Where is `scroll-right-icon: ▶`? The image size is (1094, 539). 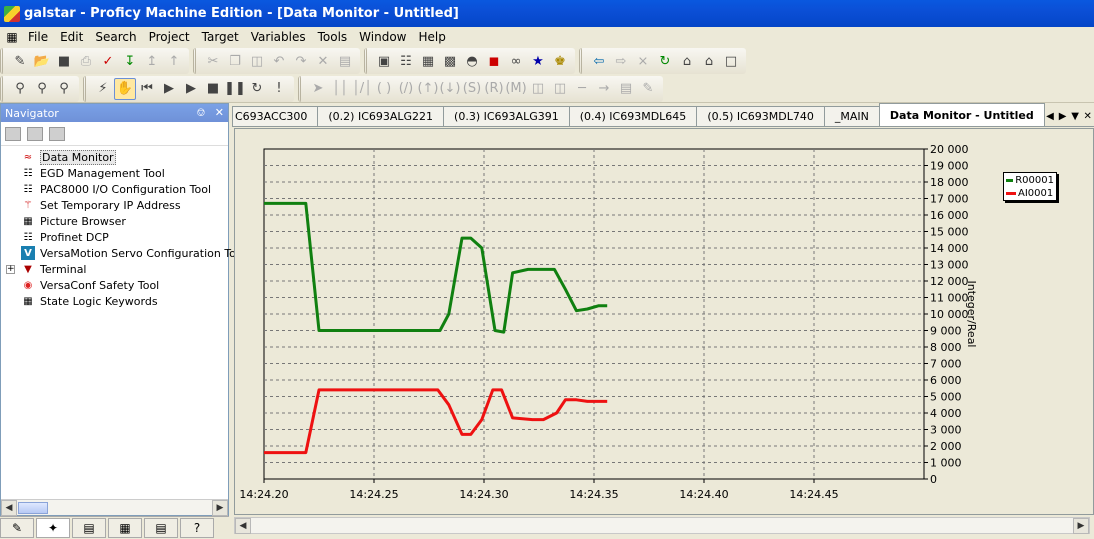
scroll-right-icon: ▶ is located at coordinates (1081, 525).